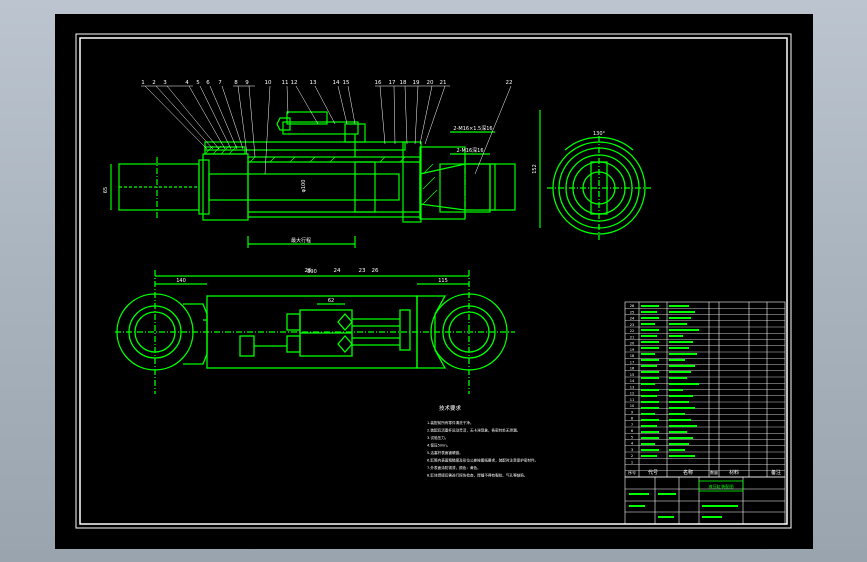 This screenshot has width=867, height=562. What do you see at coordinates (285, 83) in the screenshot?
I see `balloon-label: 11` at bounding box center [285, 83].